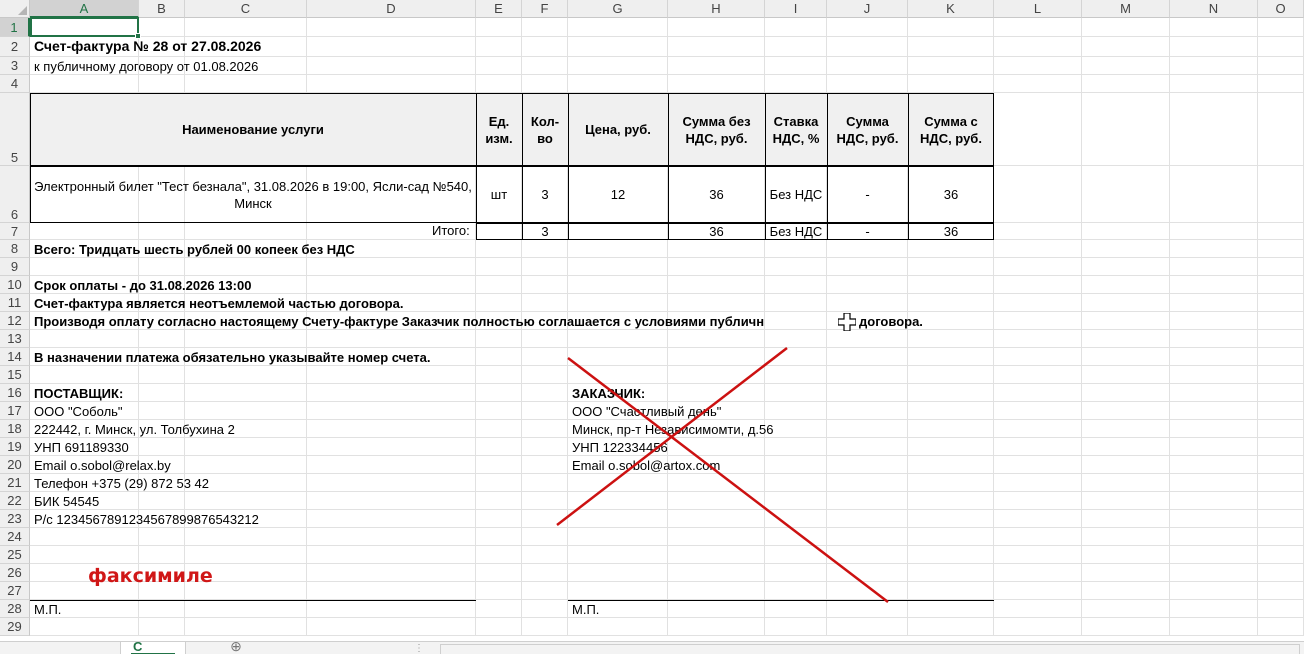 This screenshot has height=654, width=1304. What do you see at coordinates (15, 66) in the screenshot?
I see `row-header-3: 3` at bounding box center [15, 66].